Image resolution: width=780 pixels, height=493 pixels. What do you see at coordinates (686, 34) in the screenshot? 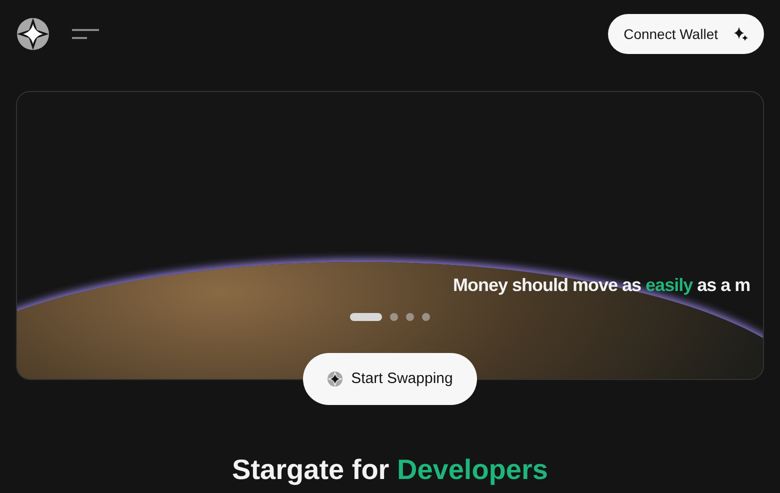
I see `connect-wallet-button: Connect Wallet` at bounding box center [686, 34].